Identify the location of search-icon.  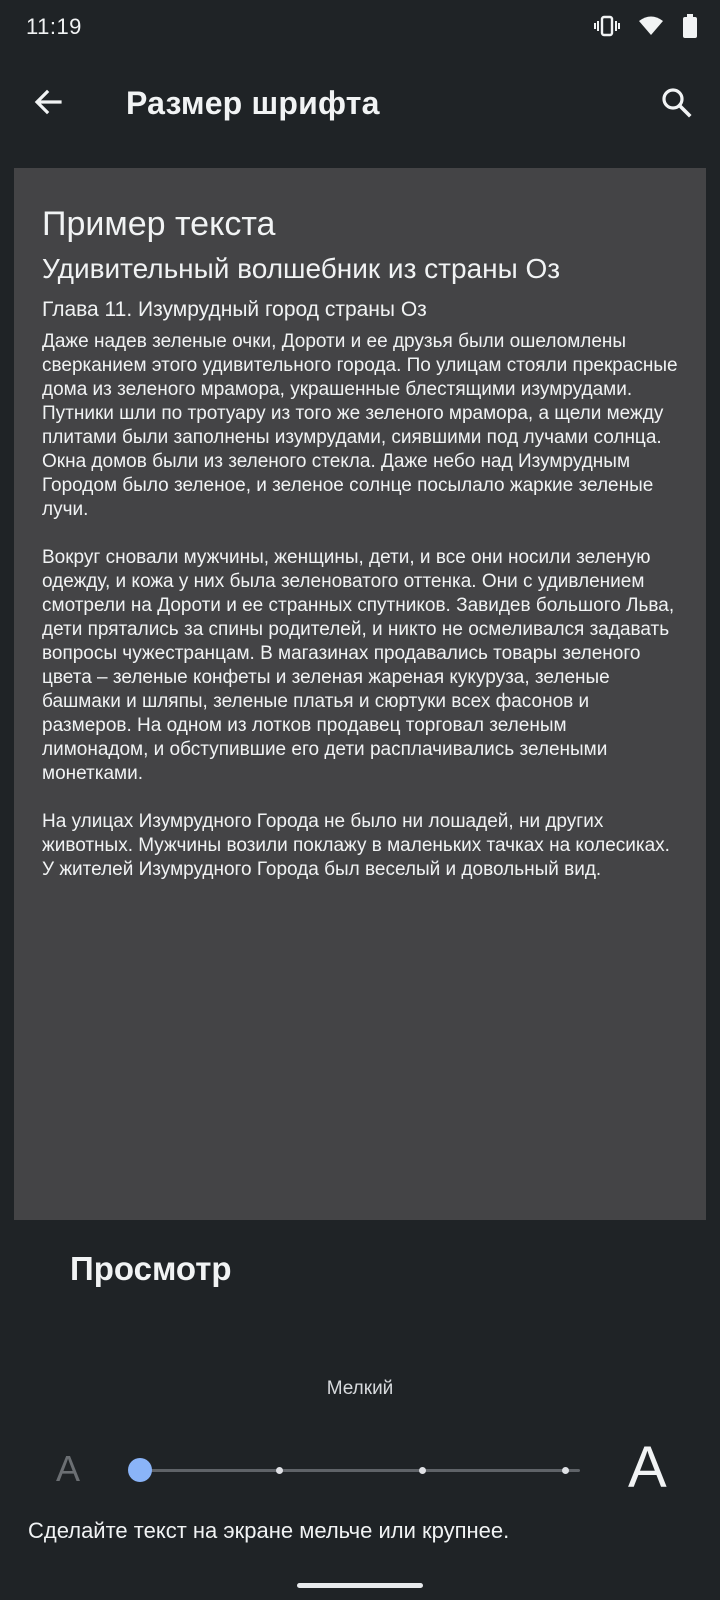
(676, 104).